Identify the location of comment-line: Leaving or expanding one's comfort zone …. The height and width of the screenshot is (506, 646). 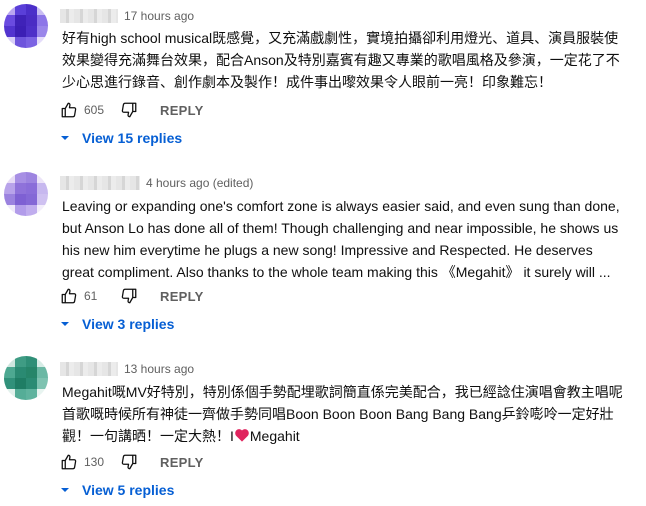
(341, 206).